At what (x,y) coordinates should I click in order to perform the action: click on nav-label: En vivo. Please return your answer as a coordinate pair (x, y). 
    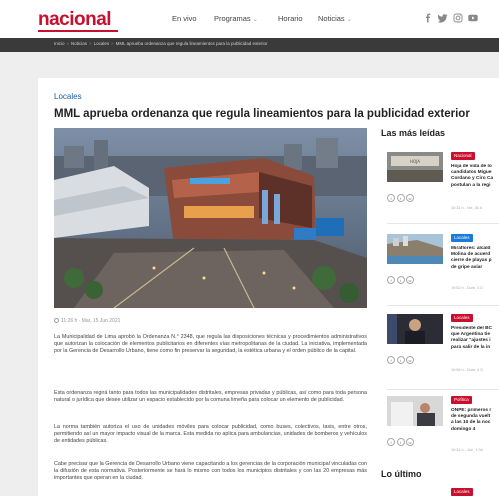
    Looking at the image, I should click on (184, 18).